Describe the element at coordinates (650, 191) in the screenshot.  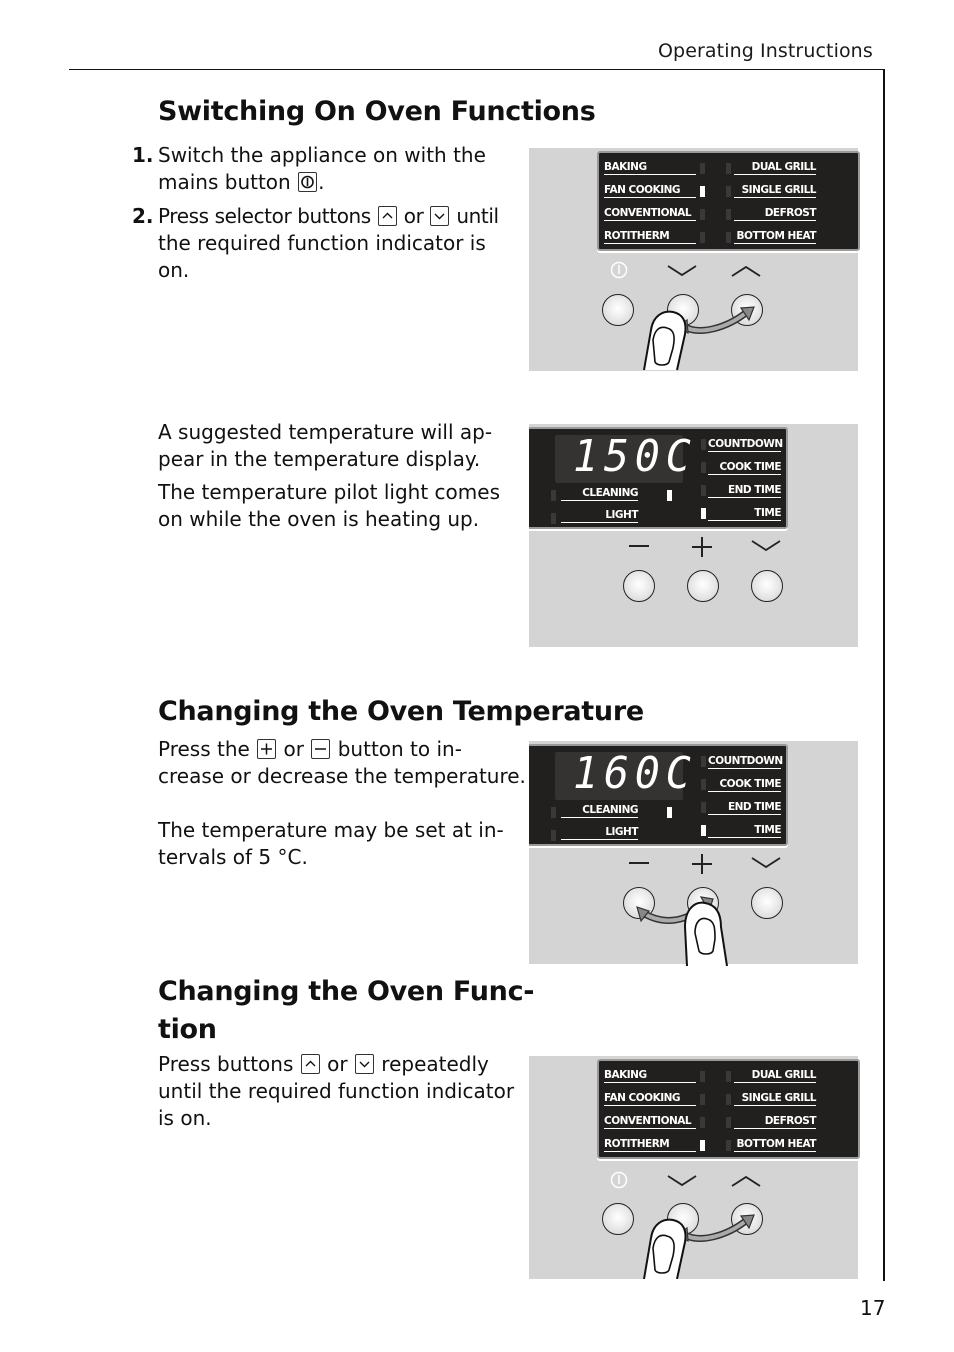
I see `function-label-fan-cooking: FAN COOKING` at that location.